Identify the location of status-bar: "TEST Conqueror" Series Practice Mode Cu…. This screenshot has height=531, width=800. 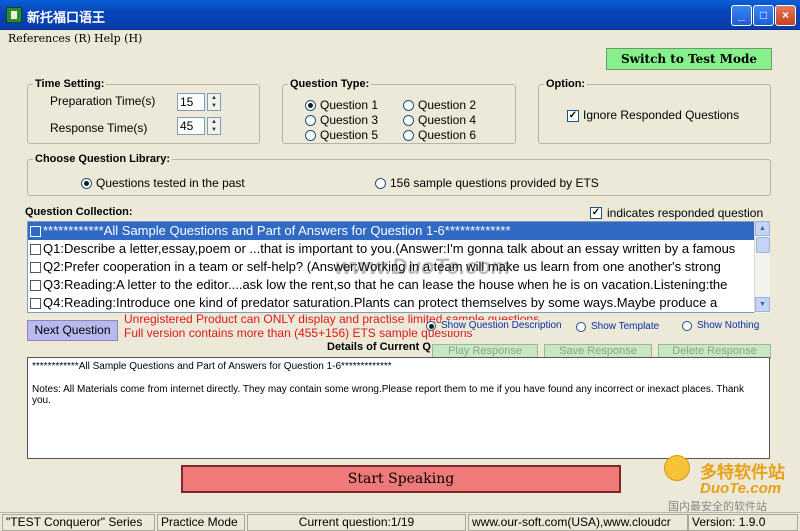
(400, 521).